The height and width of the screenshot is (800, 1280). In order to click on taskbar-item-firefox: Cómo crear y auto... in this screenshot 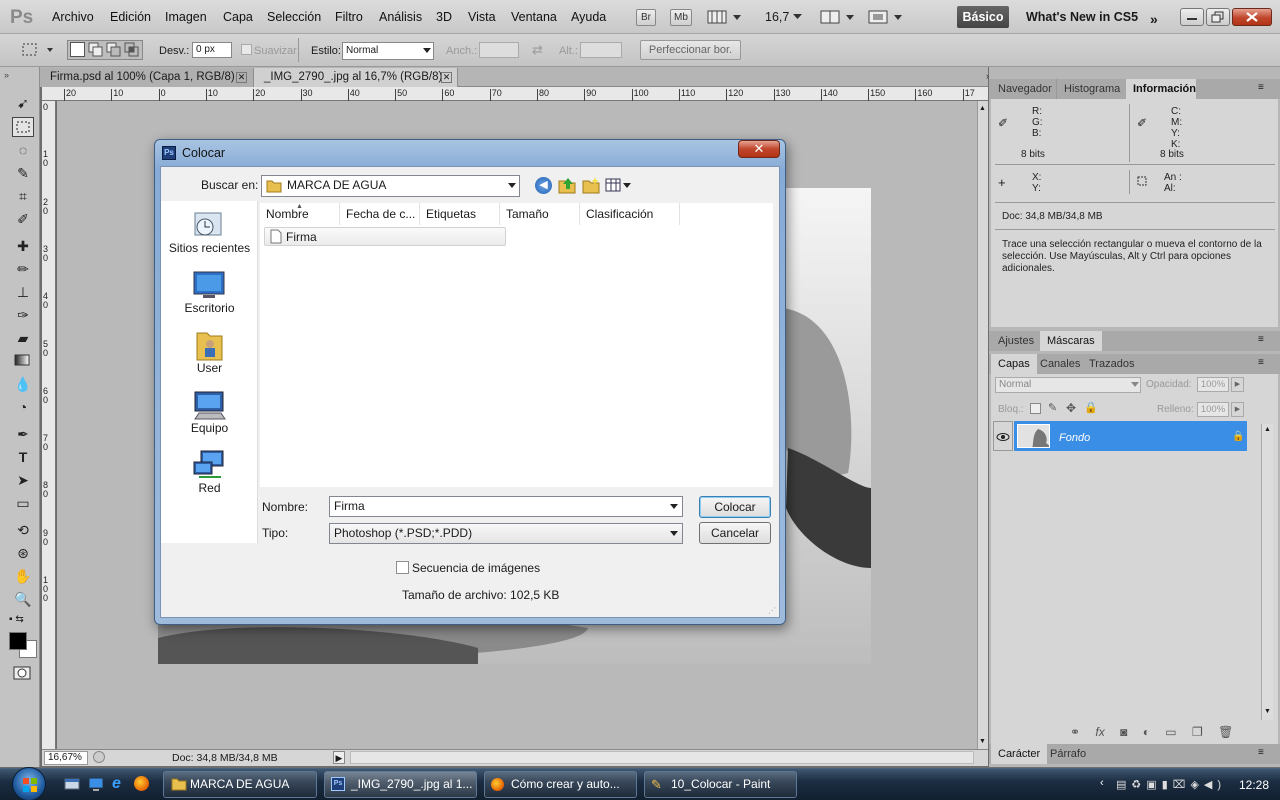, I will do `click(560, 784)`.